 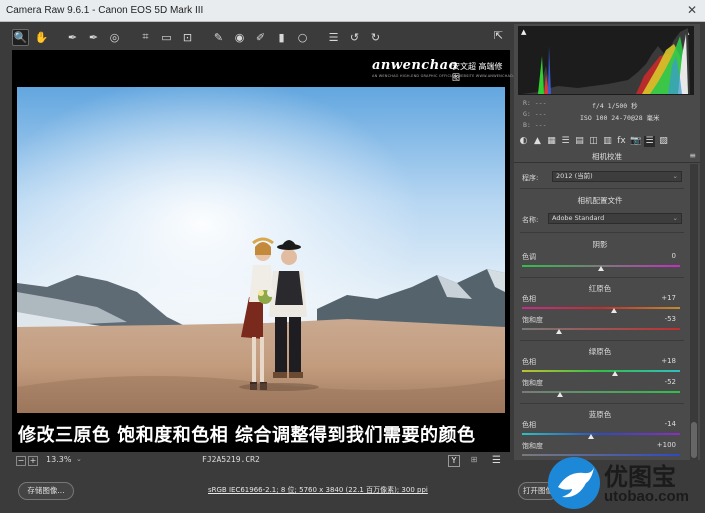 I want to click on rotate-ccw-tool-icon: ↺, so click(x=354, y=37).